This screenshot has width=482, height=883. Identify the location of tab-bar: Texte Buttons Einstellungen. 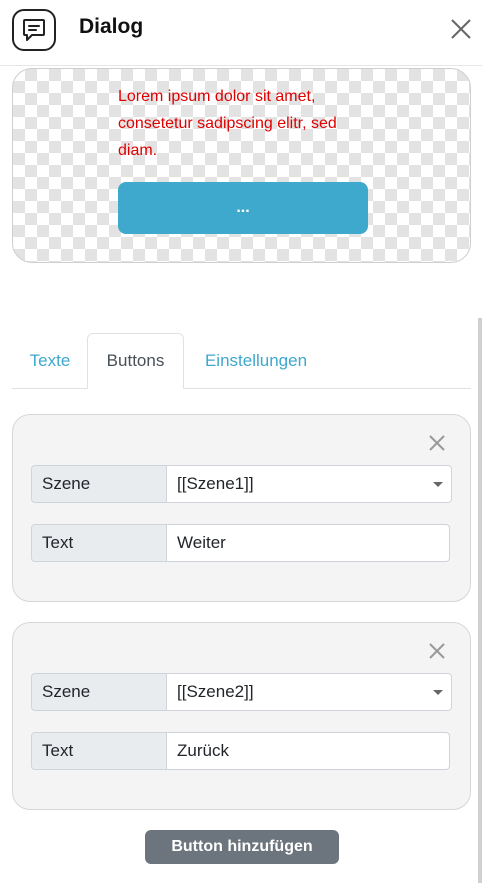
(241, 361).